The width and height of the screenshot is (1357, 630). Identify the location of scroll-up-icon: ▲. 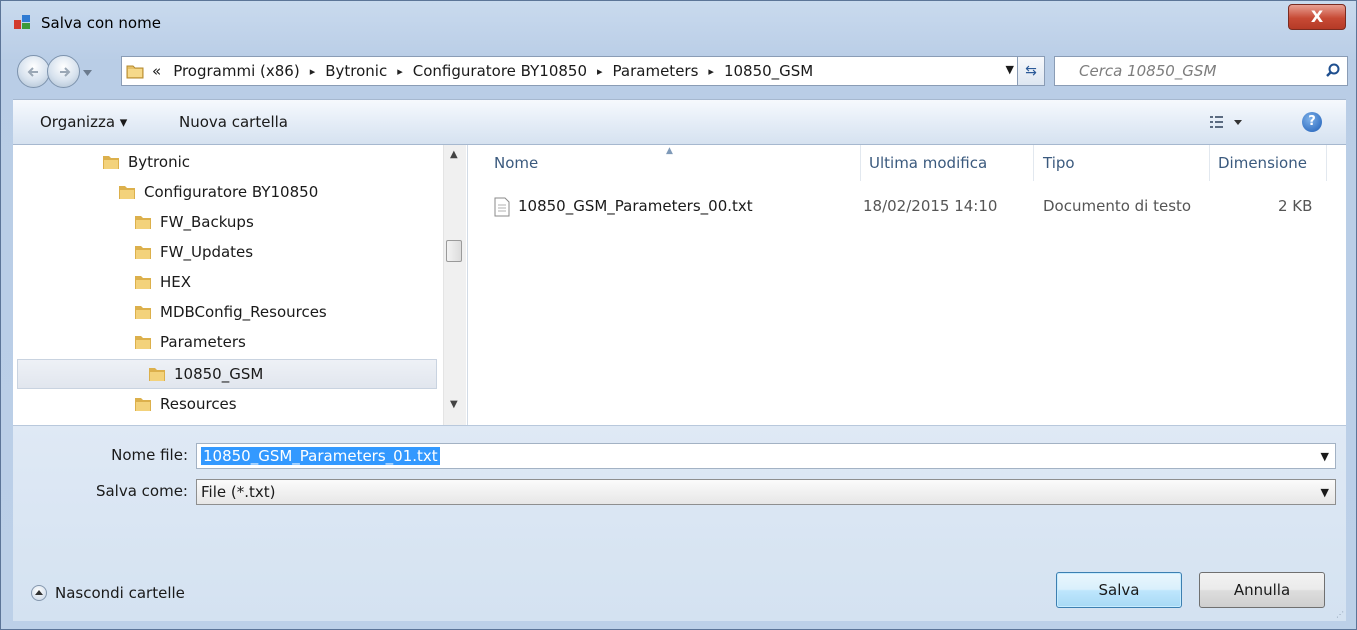
(454, 154).